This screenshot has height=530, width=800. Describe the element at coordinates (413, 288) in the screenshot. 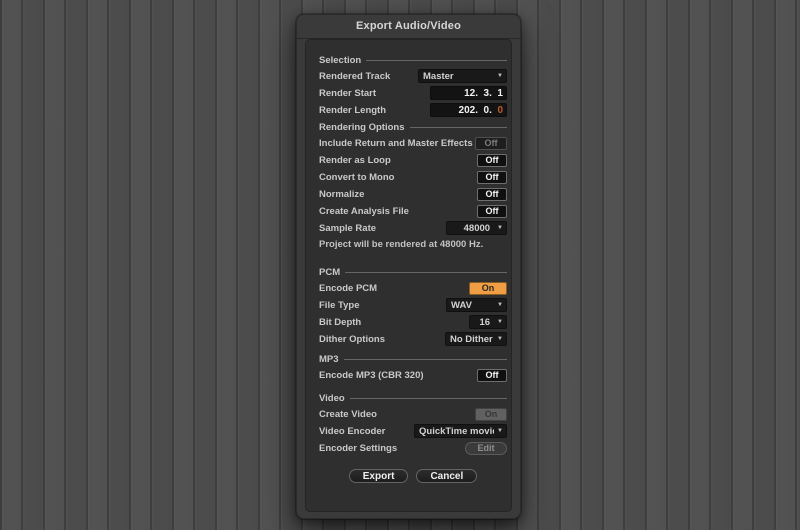

I see `row-encode-pcm: Encode PCM On` at that location.